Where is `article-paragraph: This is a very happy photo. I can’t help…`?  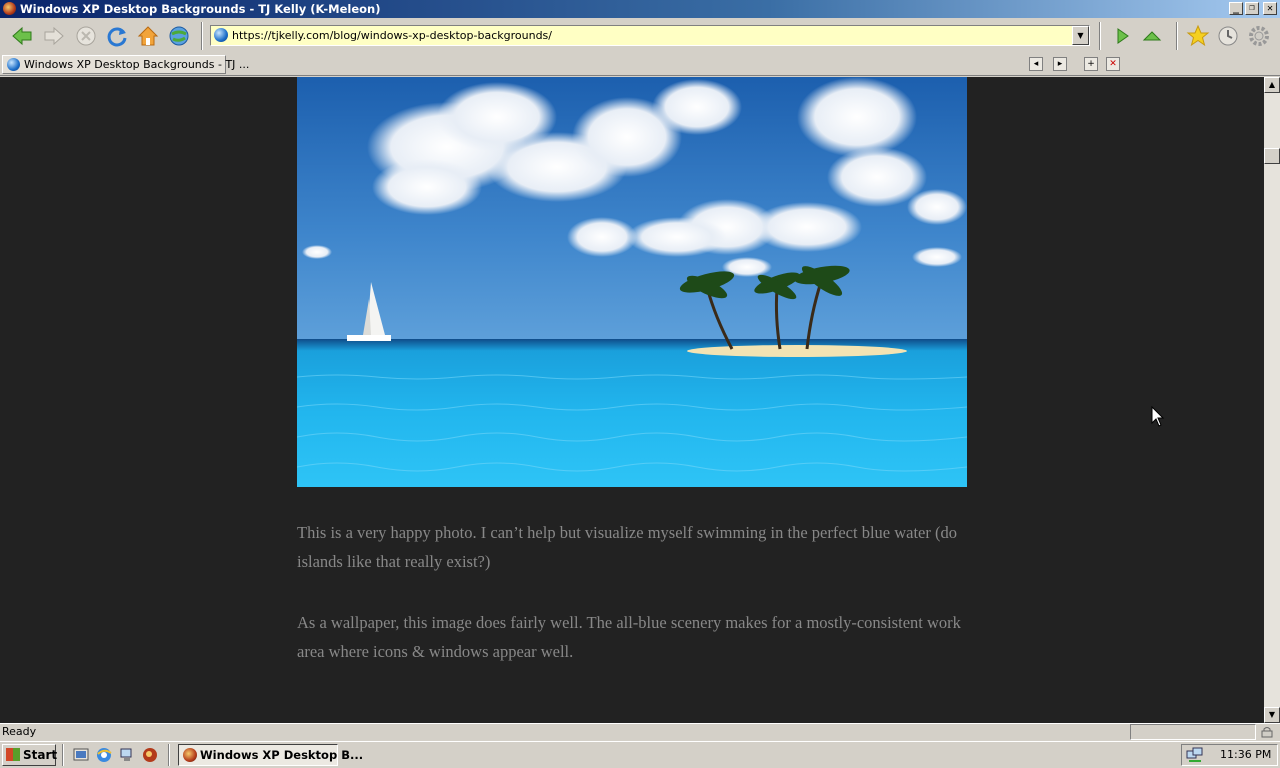
article-paragraph: This is a very happy photo. I can’t help… is located at coordinates (627, 547).